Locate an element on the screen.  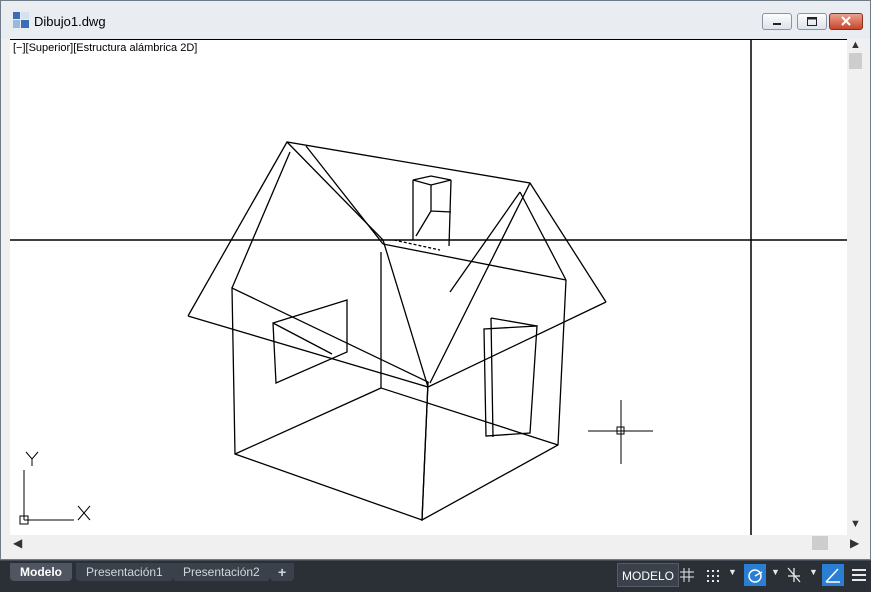
horizontal-scrollbar: ◀ ▶ is located at coordinates (437, 543).